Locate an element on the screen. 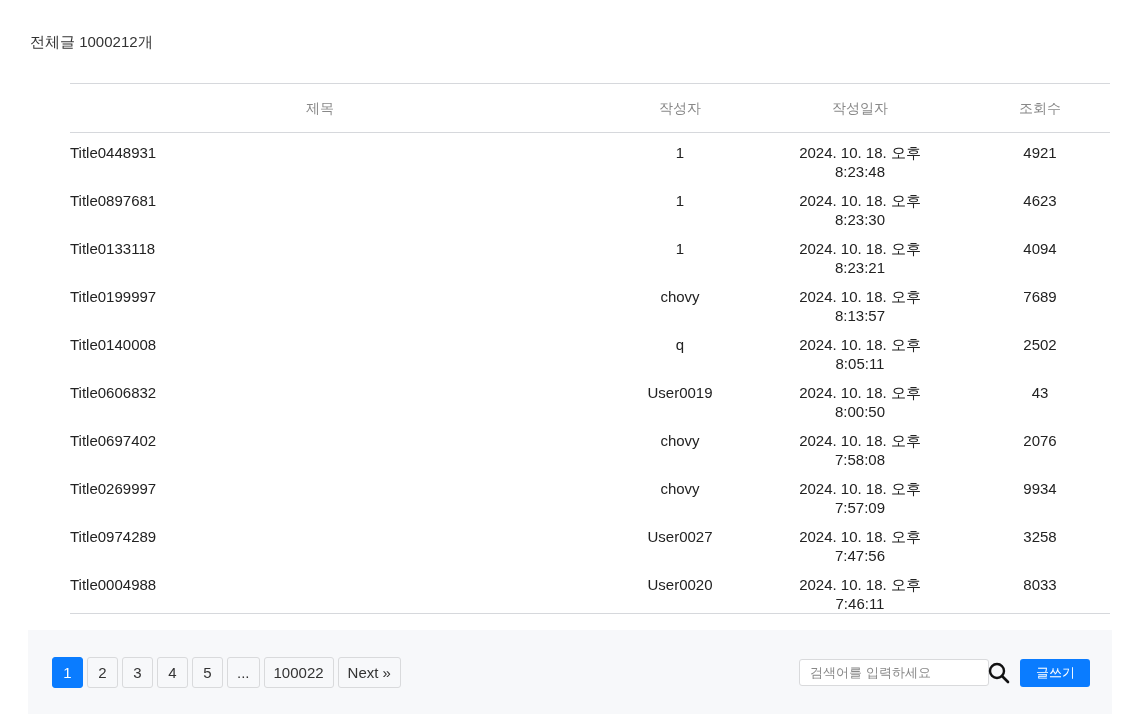 The image size is (1131, 714). table-cell: 2024. 10. 18. 오후 7:58:08 is located at coordinates (860, 450).